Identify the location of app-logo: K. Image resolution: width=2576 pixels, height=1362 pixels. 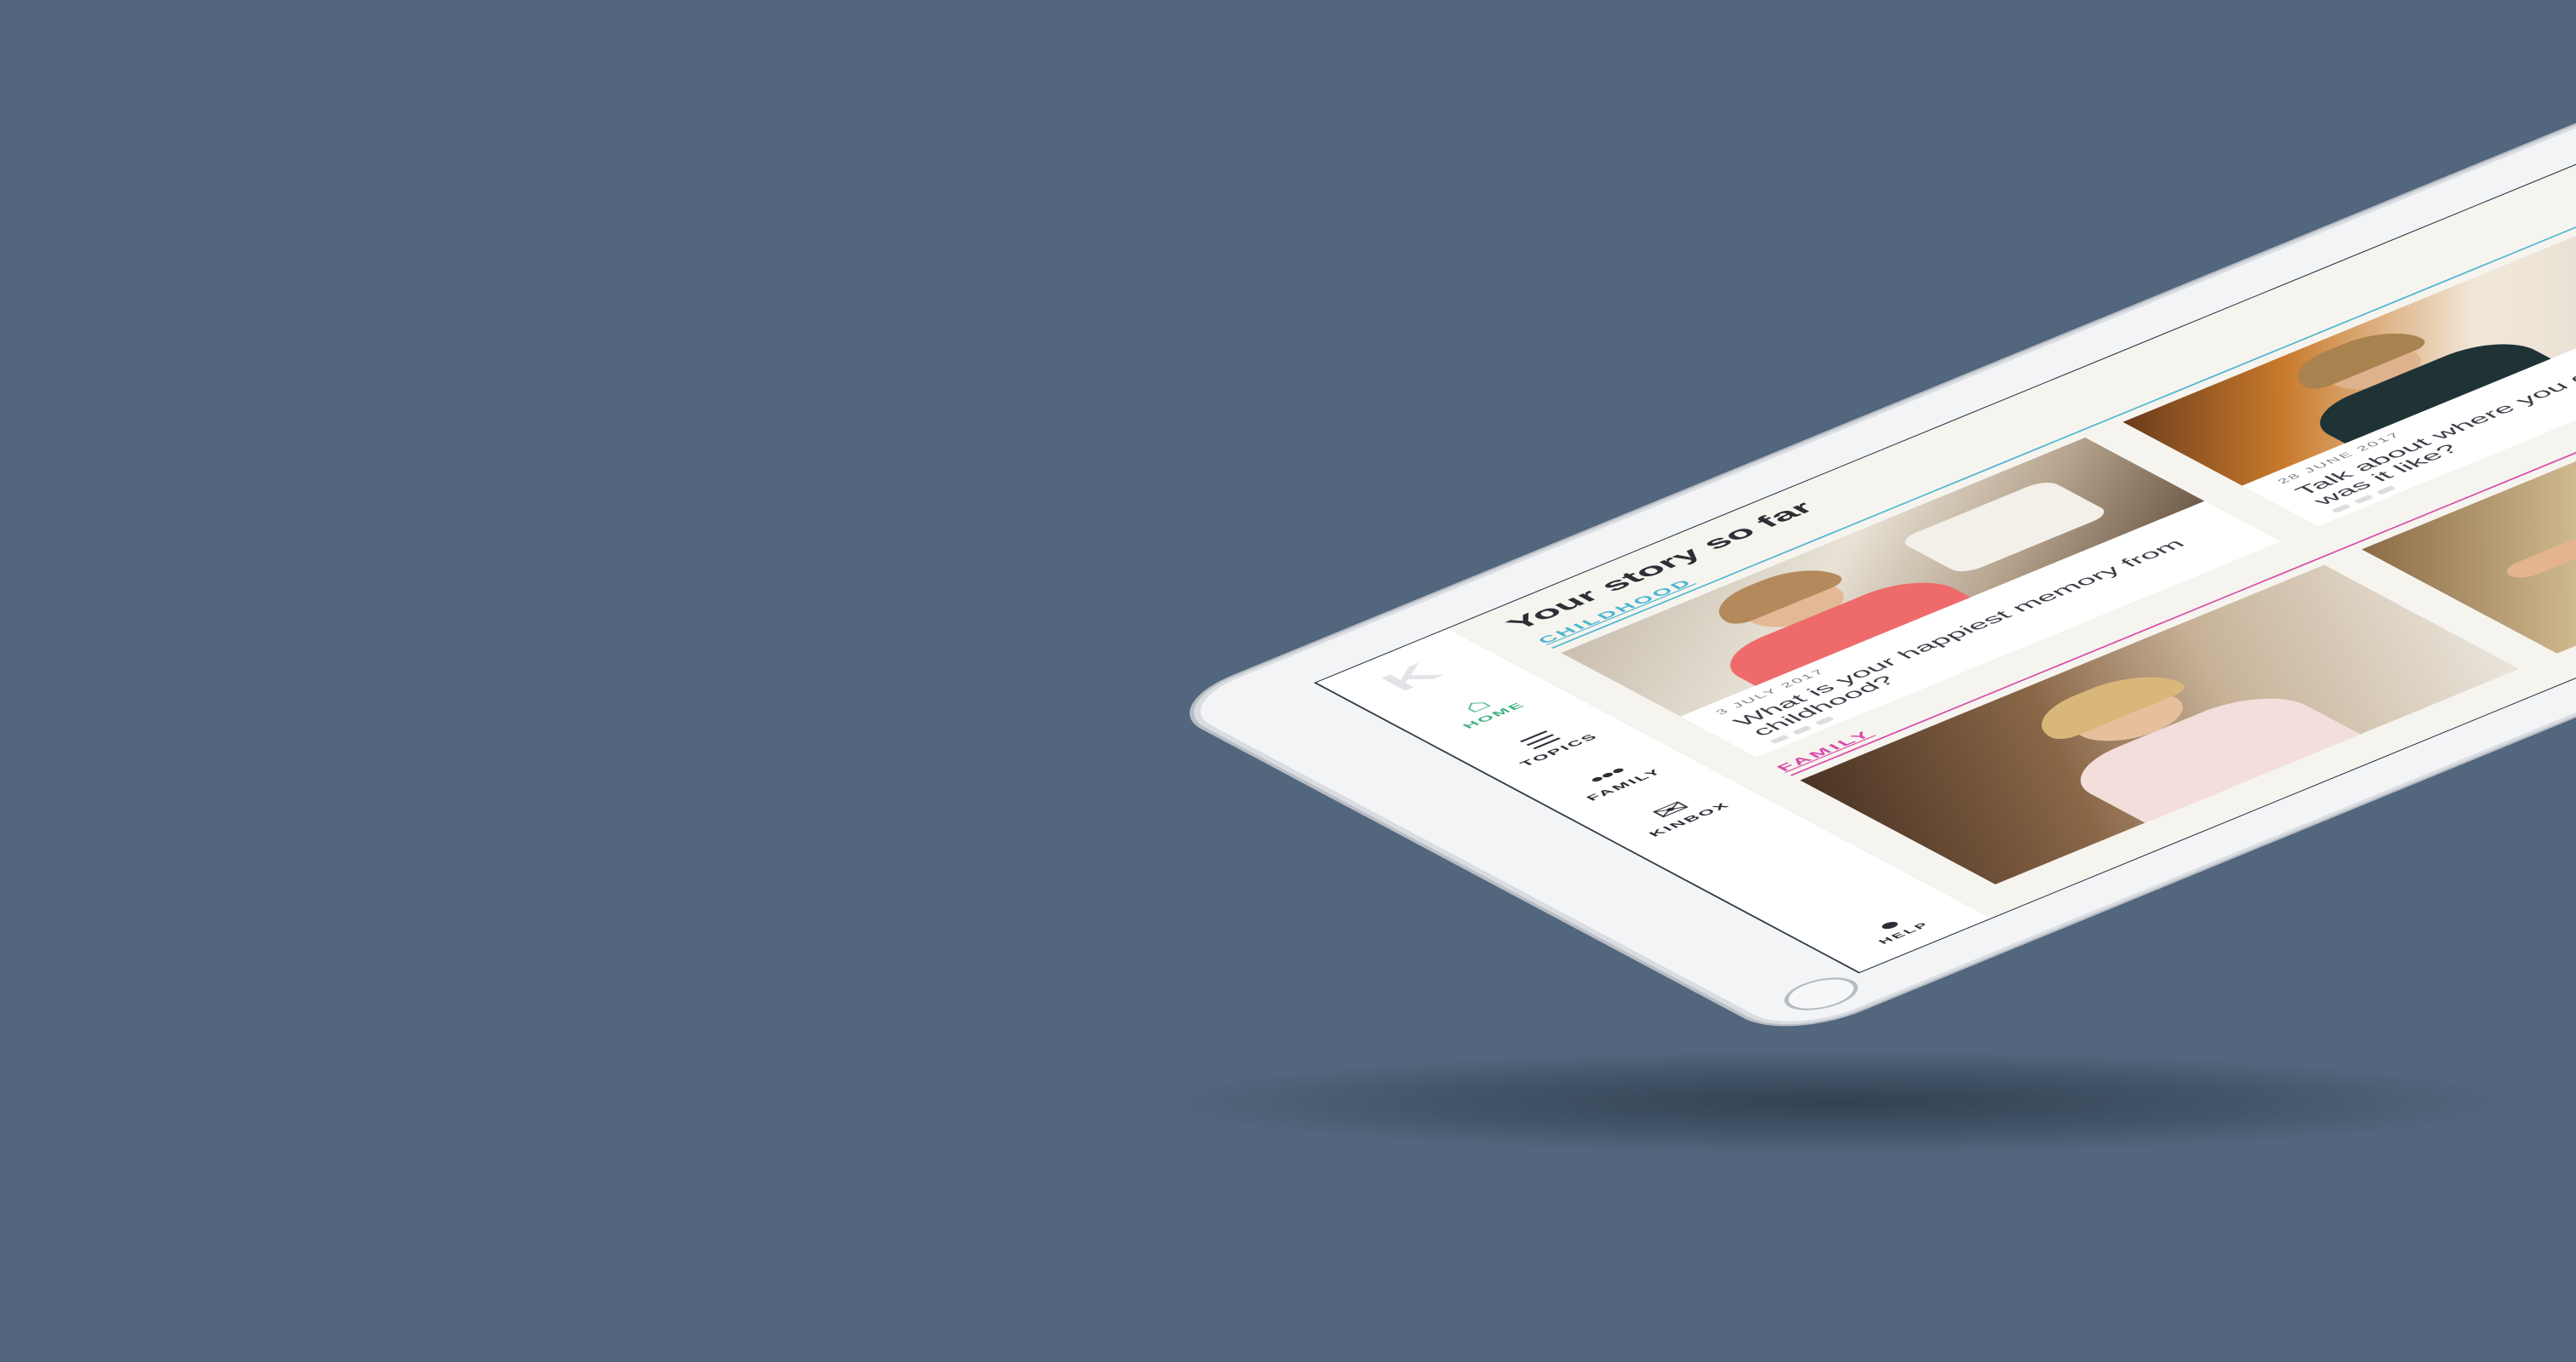
(1411, 677).